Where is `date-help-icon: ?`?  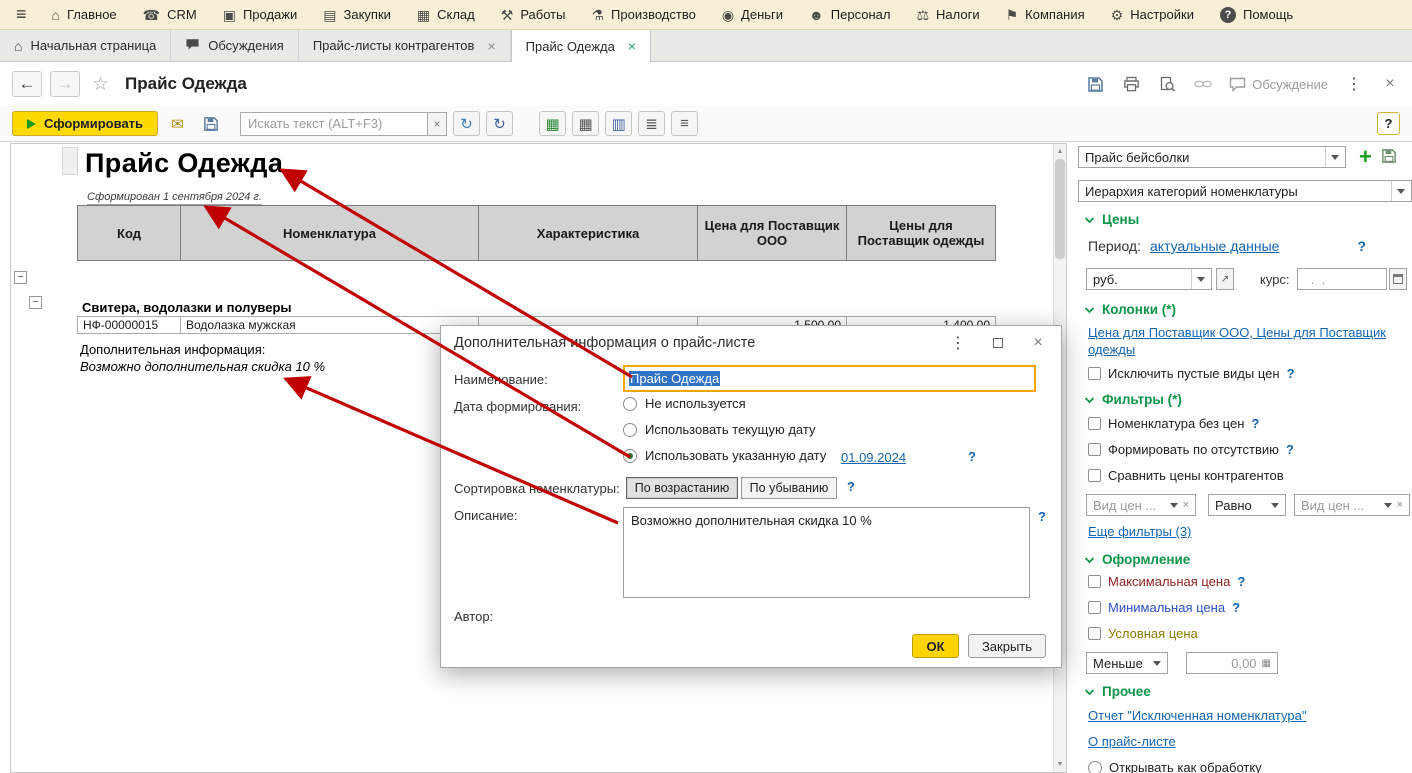 date-help-icon: ? is located at coordinates (972, 456).